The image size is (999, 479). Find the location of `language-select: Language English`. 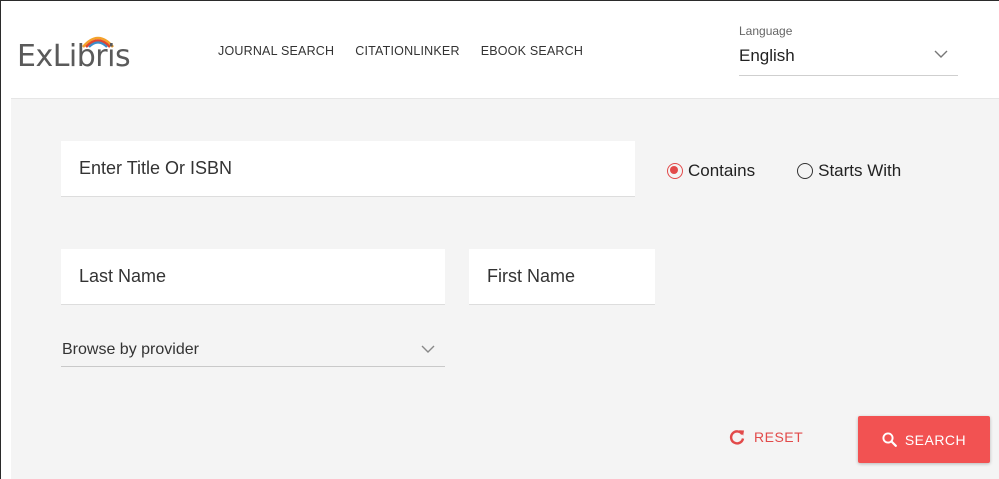

language-select: Language English is located at coordinates (848, 50).